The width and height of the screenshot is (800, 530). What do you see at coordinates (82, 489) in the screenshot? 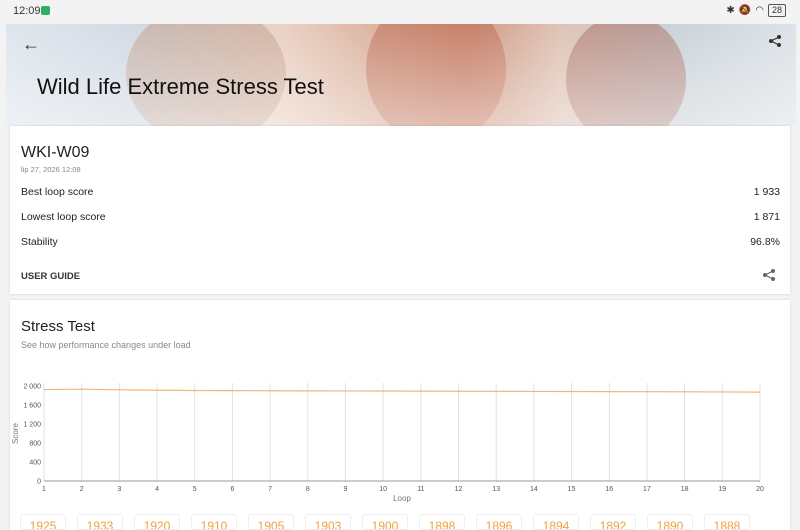
I see `x-tick-label: 2` at bounding box center [82, 489].